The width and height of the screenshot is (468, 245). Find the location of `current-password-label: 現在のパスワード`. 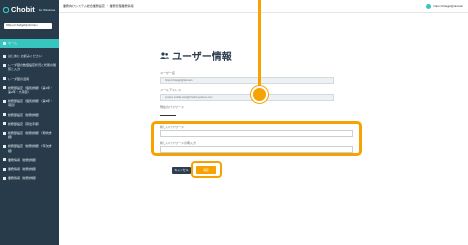

current-password-label: 現在のパスワード is located at coordinates (172, 107).